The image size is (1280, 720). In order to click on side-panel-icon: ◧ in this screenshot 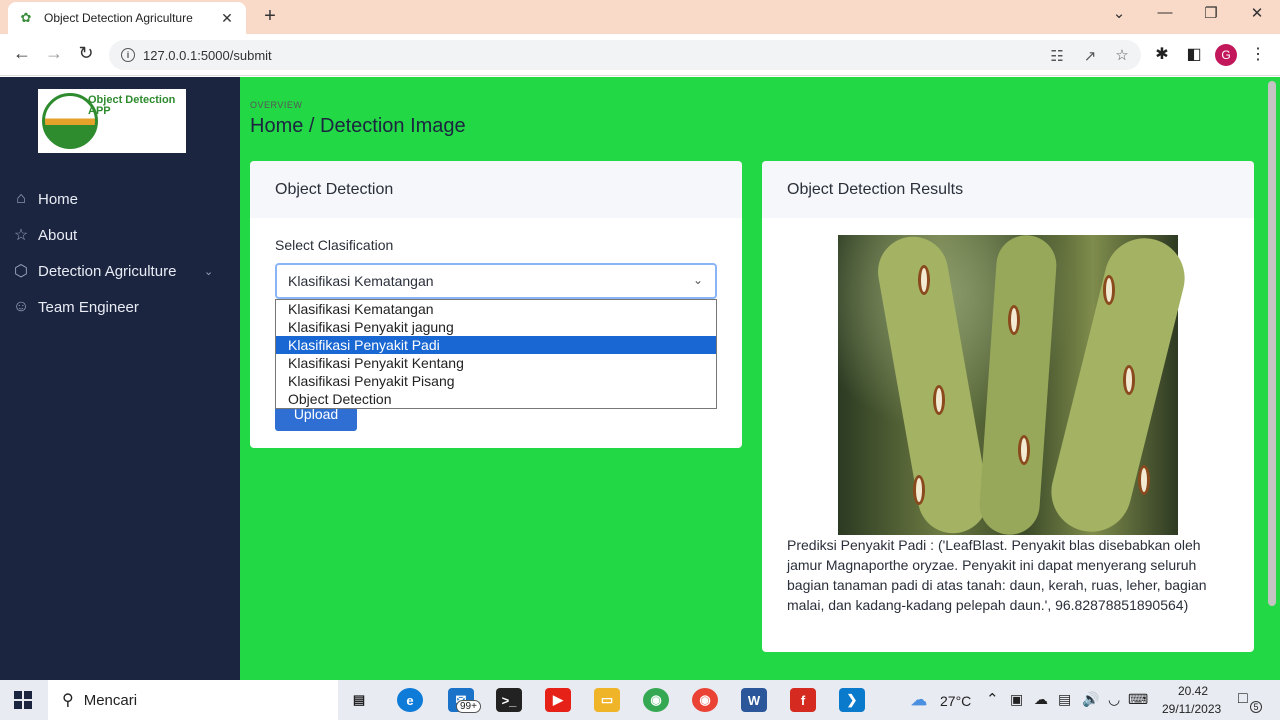, I will do `click(1194, 54)`.